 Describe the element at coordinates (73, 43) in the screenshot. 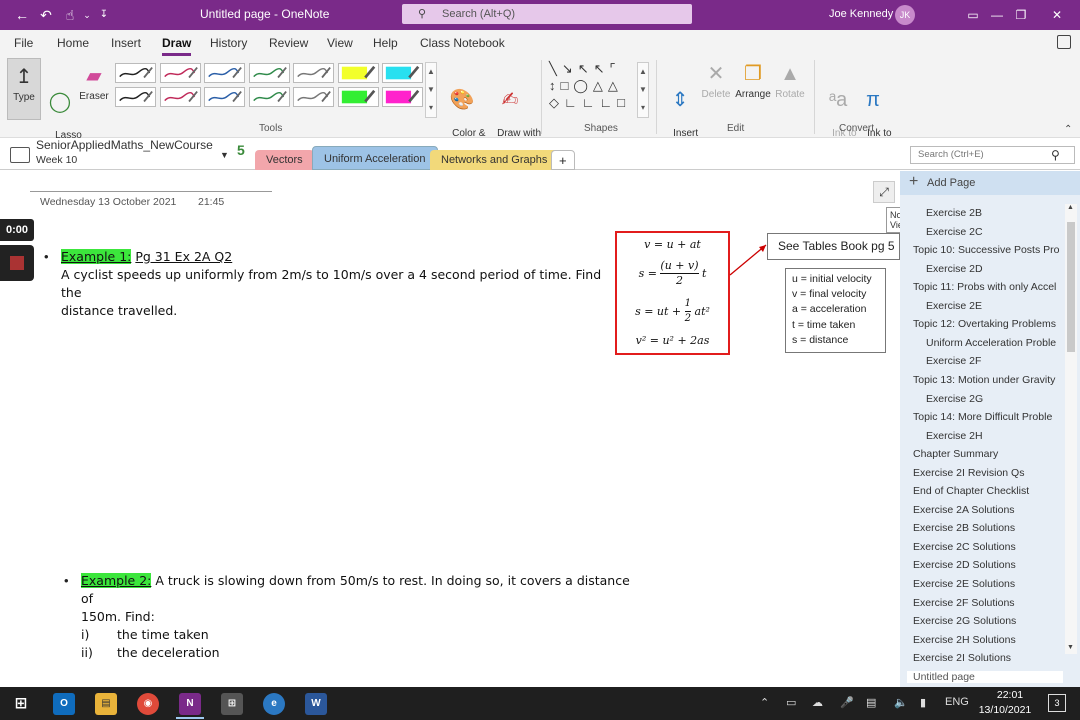

I see `tab-home: Home` at that location.